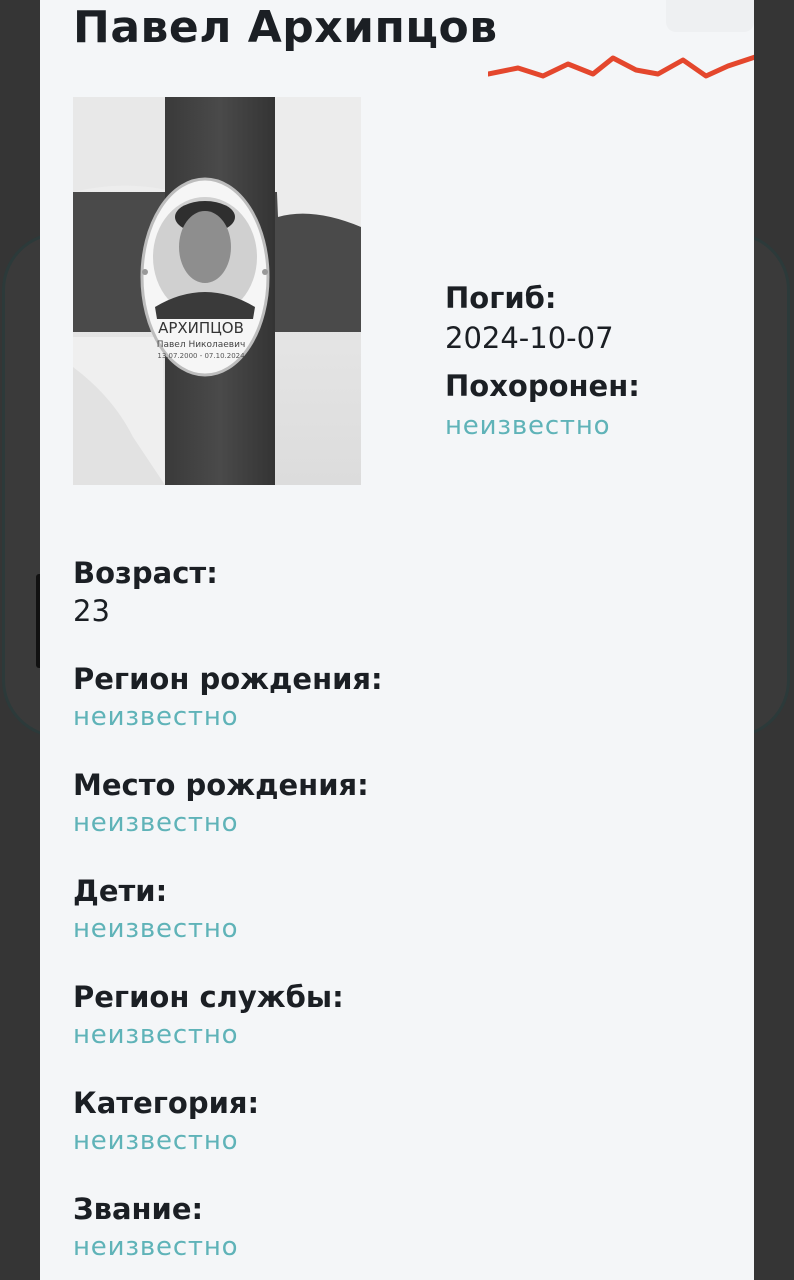 Image resolution: width=794 pixels, height=1280 pixels. Describe the element at coordinates (393, 1017) in the screenshot. I see `service-region-field: Регион службы: неизвестно` at that location.